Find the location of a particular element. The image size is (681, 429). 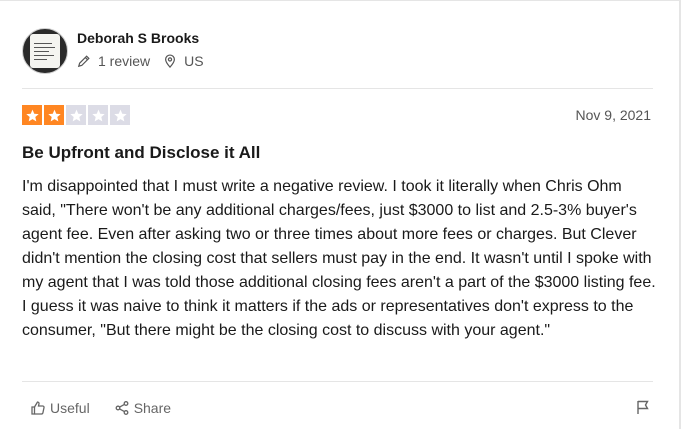

star-rating is located at coordinates (76, 115).